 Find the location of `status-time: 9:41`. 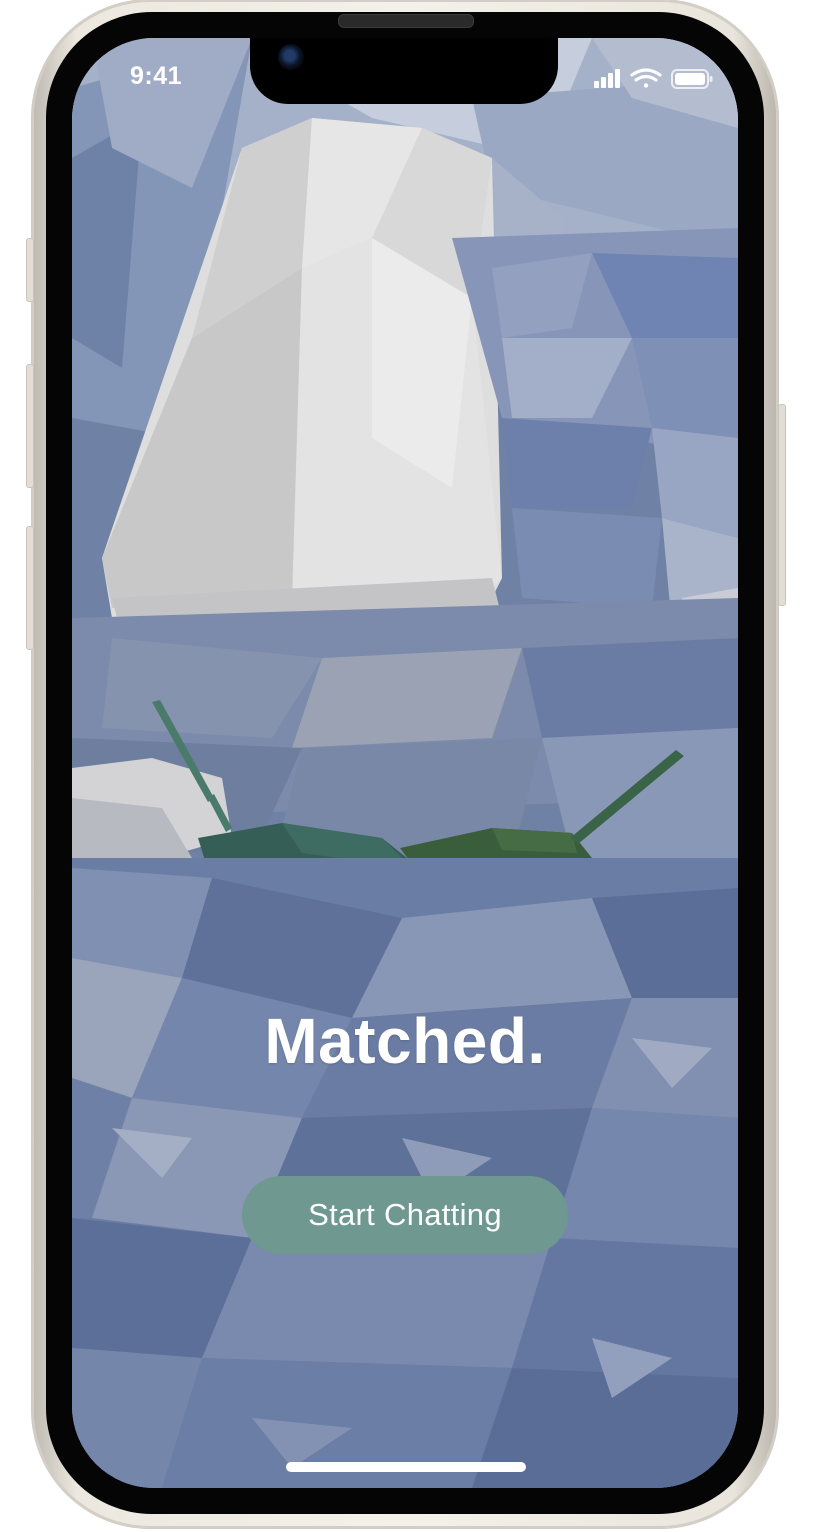

status-time: 9:41 is located at coordinates (156, 76).